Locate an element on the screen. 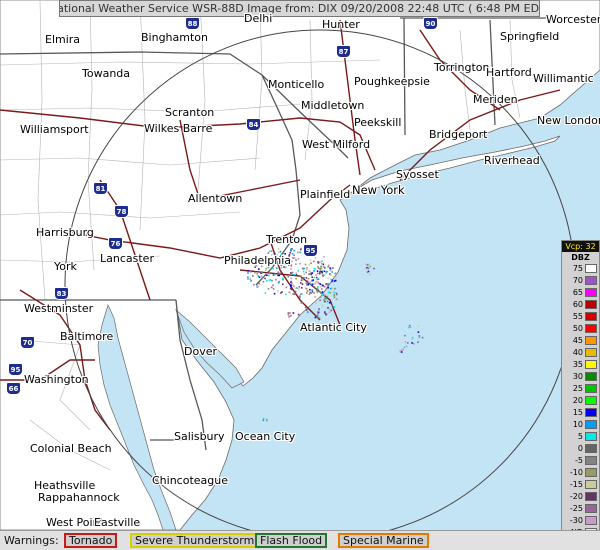 Image resolution: width=600 pixels, height=550 pixels. legend-value: 20 is located at coordinates (577, 400).